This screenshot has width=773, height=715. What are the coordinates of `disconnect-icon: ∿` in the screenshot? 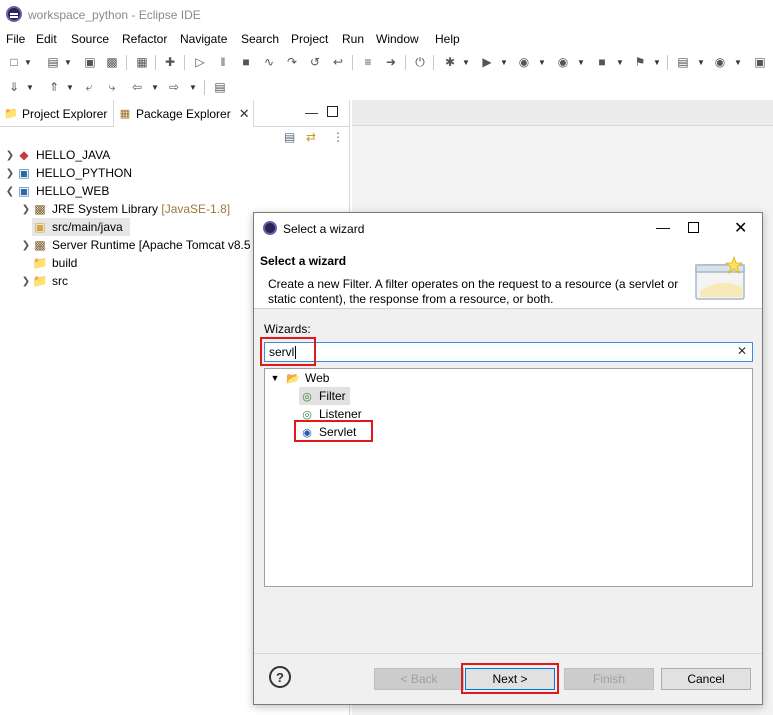 It's located at (269, 62).